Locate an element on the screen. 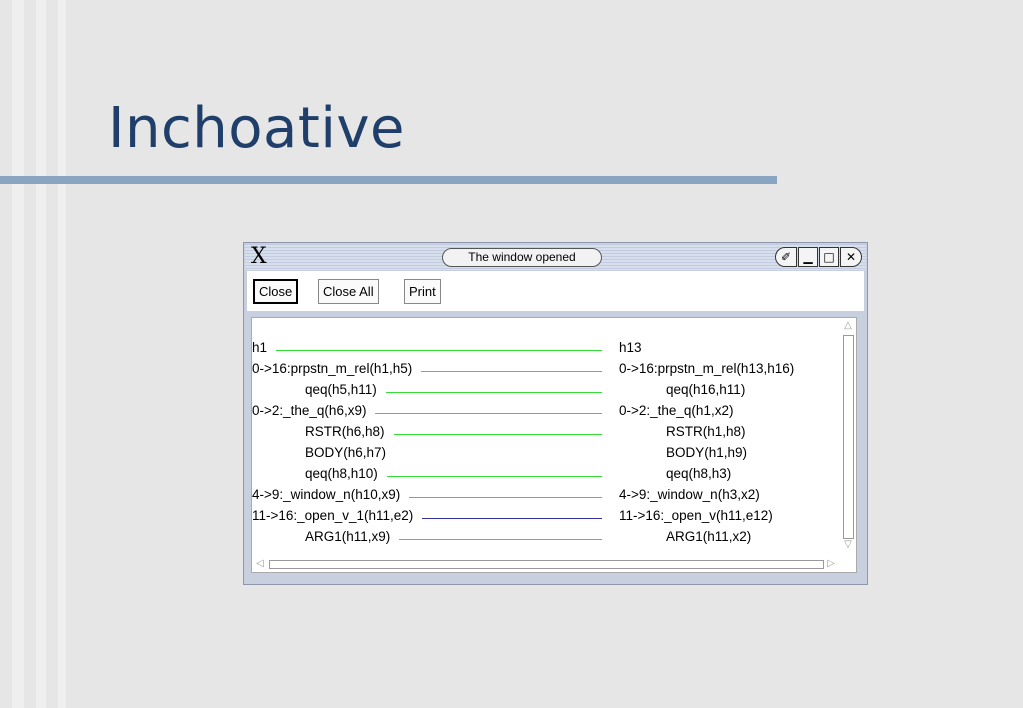 This screenshot has height=708, width=1023. mrs-left-item: h1 is located at coordinates (259, 347).